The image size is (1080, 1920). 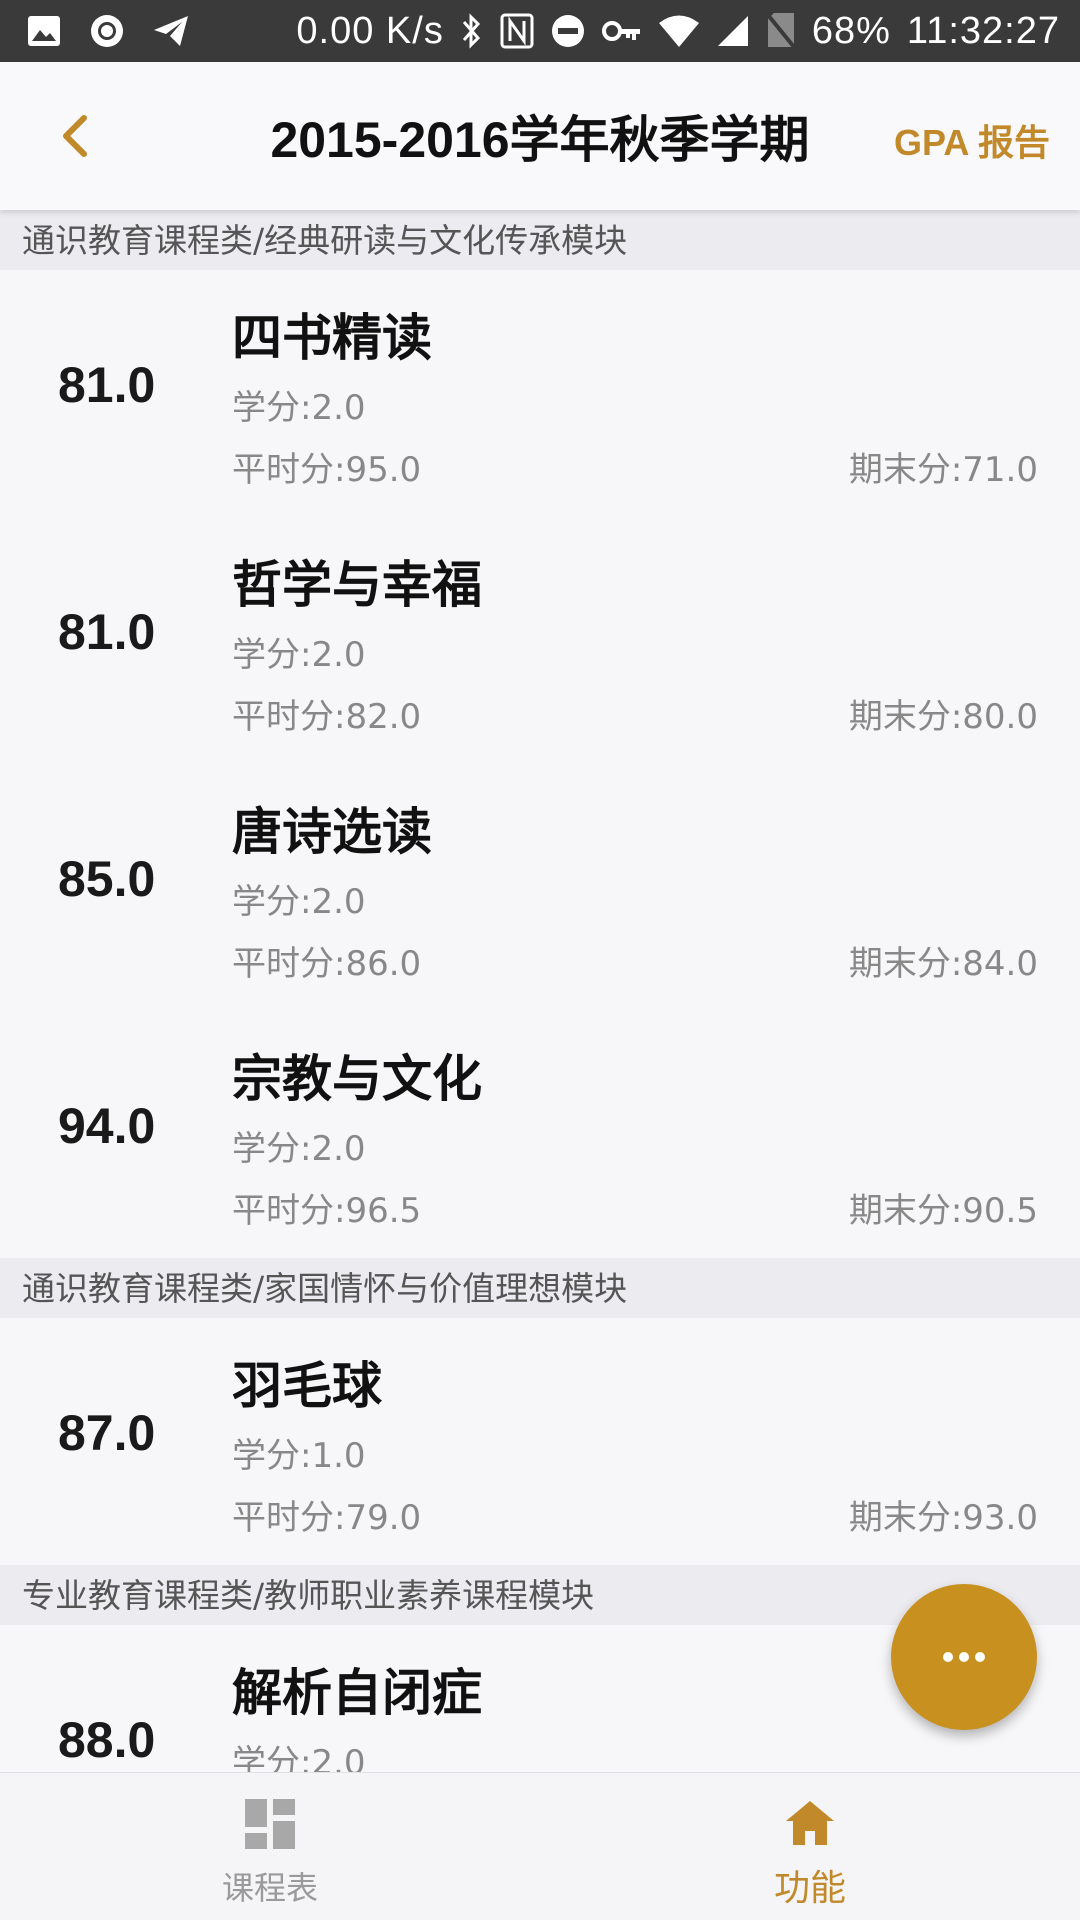 I want to click on course-name: 羽毛球, so click(x=307, y=1386).